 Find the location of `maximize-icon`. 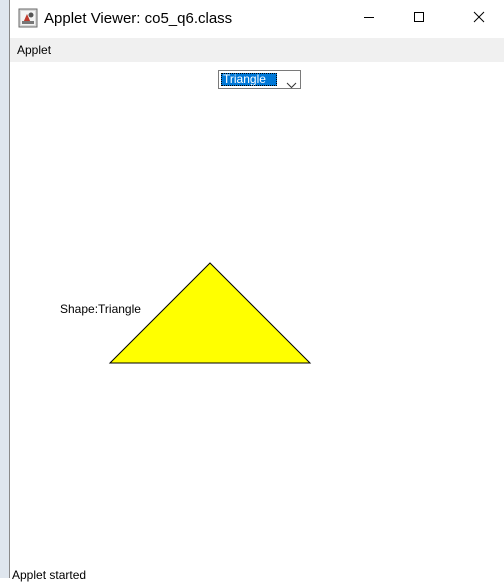

maximize-icon is located at coordinates (419, 19).